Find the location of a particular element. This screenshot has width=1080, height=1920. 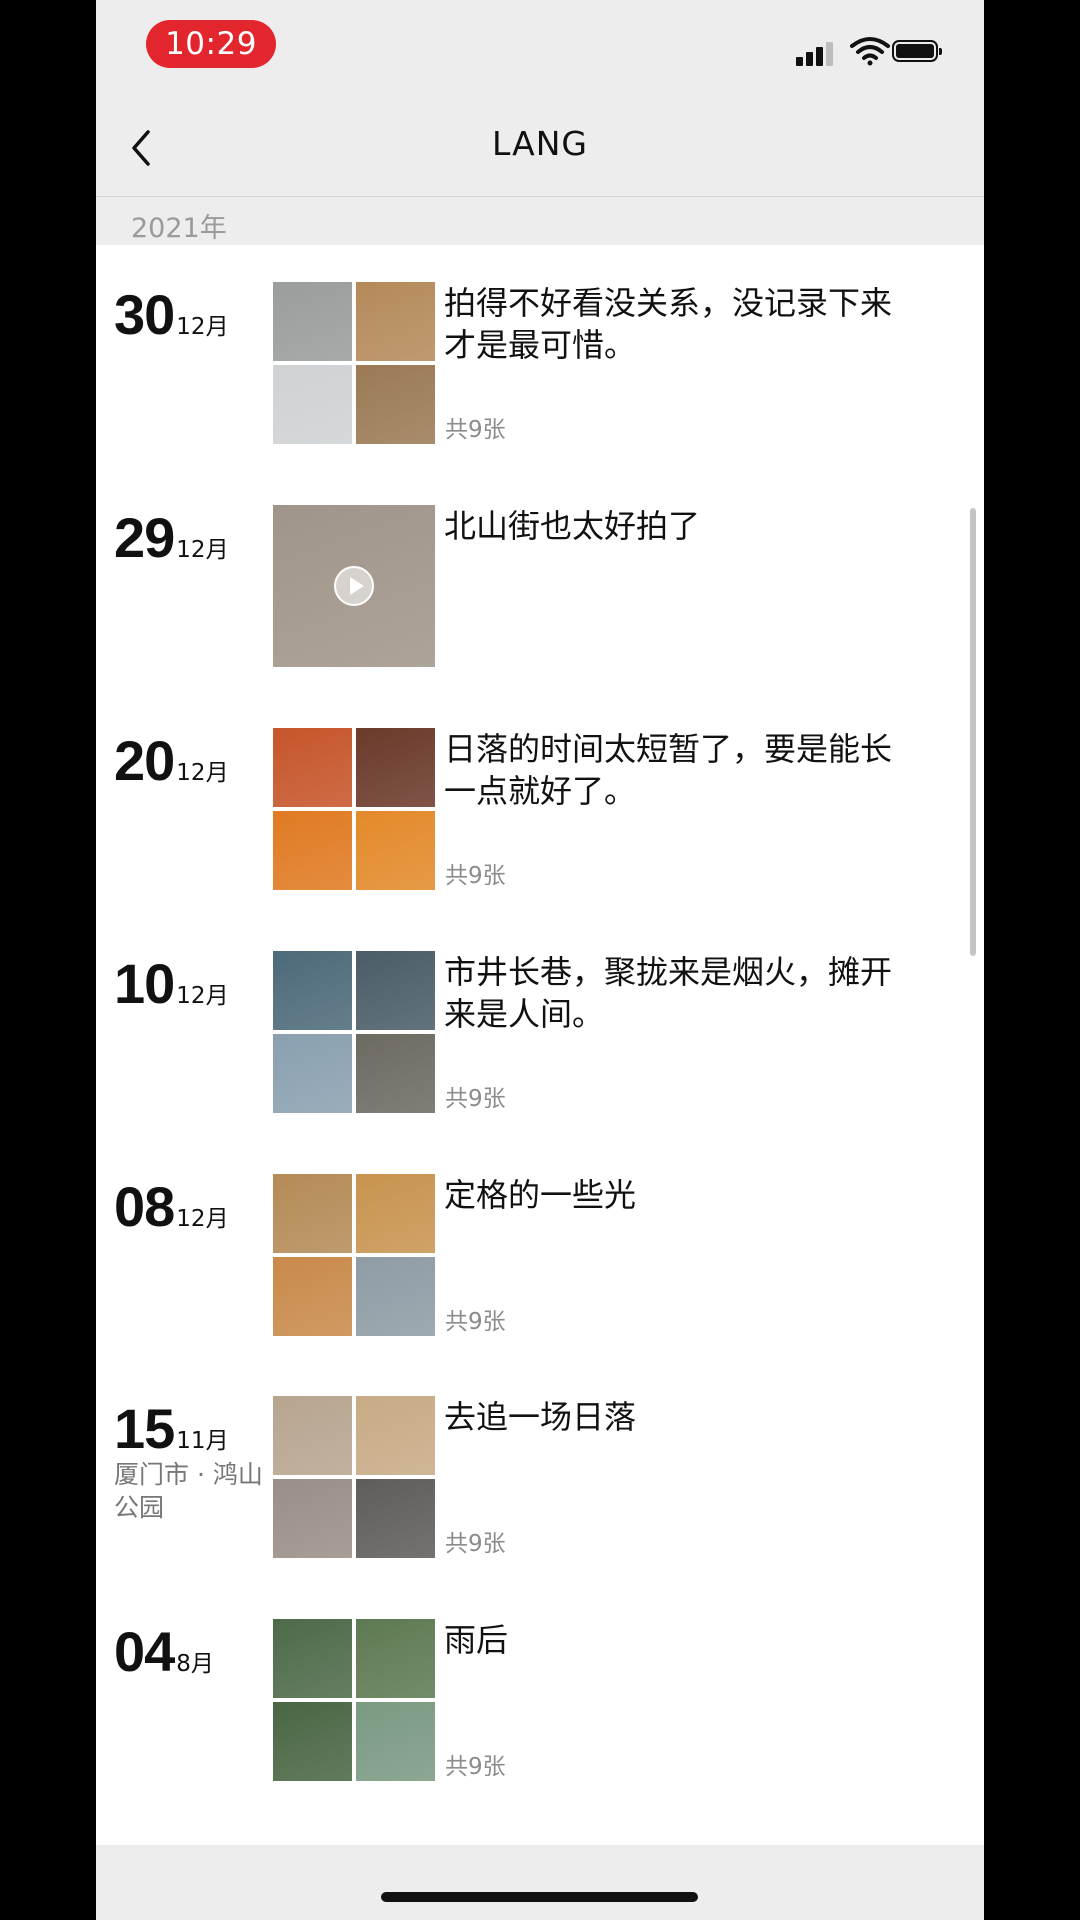

page-title: LANG is located at coordinates (540, 143).